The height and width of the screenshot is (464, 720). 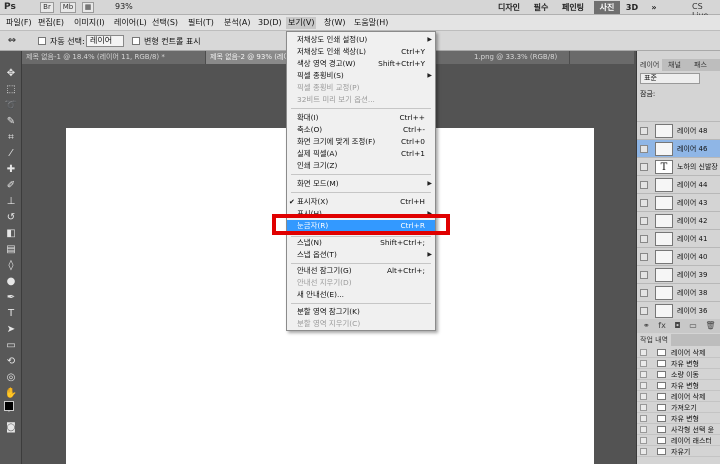 What do you see at coordinates (678, 429) in the screenshot?
I see `history-item: 사각형 선택 윤` at bounding box center [678, 429].